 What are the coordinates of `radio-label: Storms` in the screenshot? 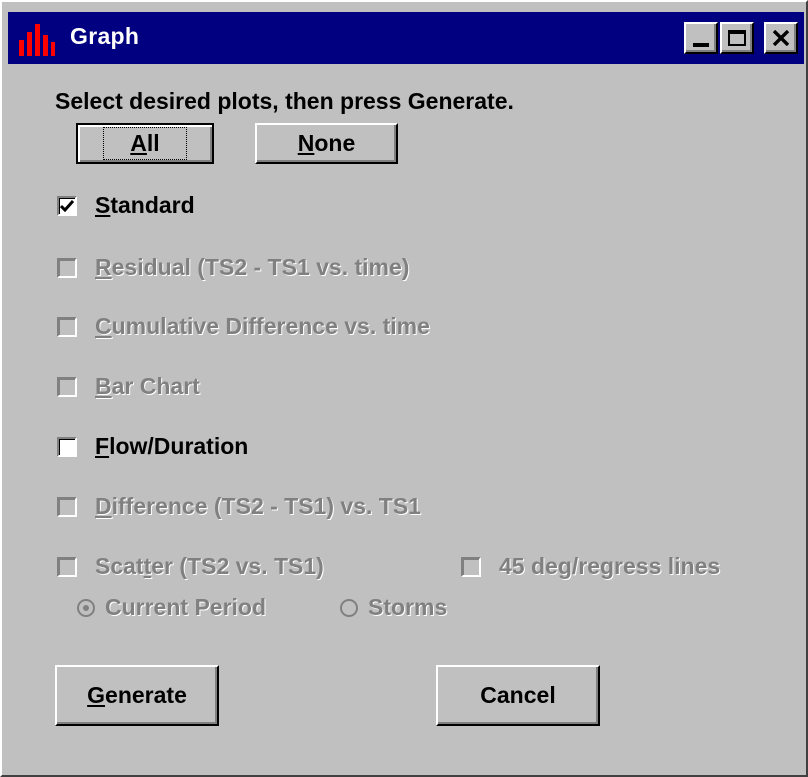 It's located at (408, 607).